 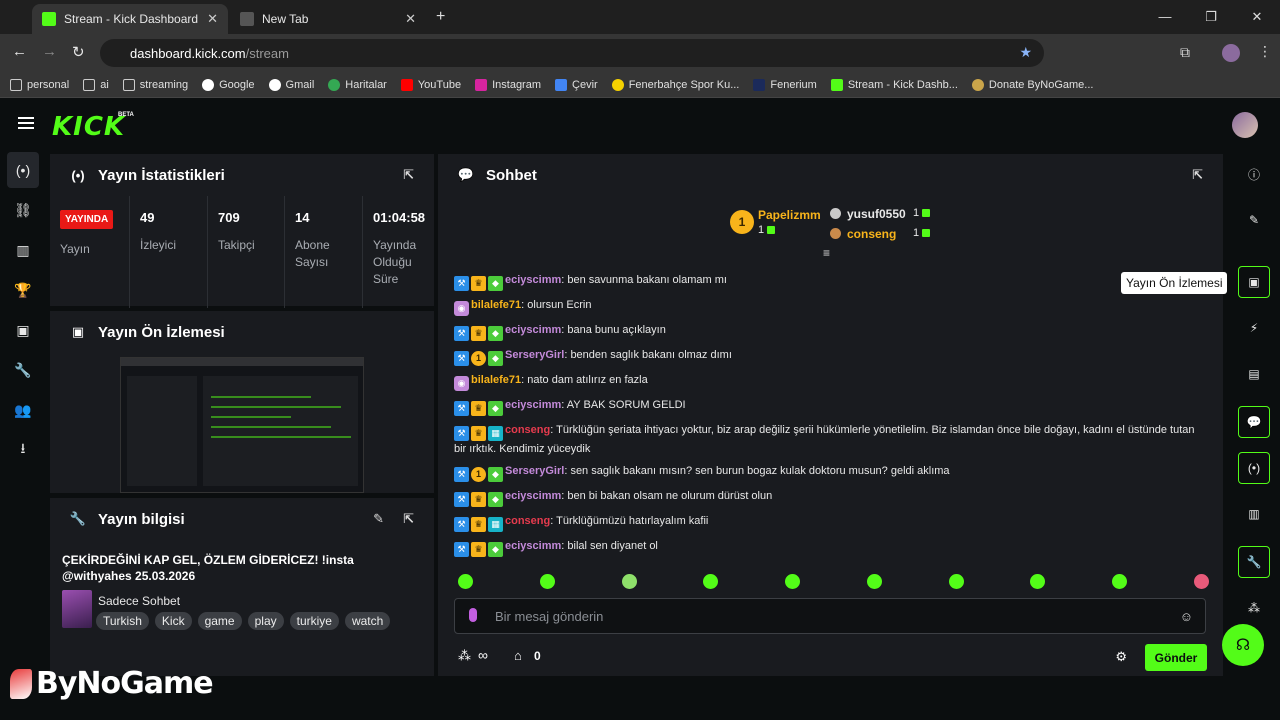 I want to click on bookmark-gmail: Gmail, so click(x=291, y=84).